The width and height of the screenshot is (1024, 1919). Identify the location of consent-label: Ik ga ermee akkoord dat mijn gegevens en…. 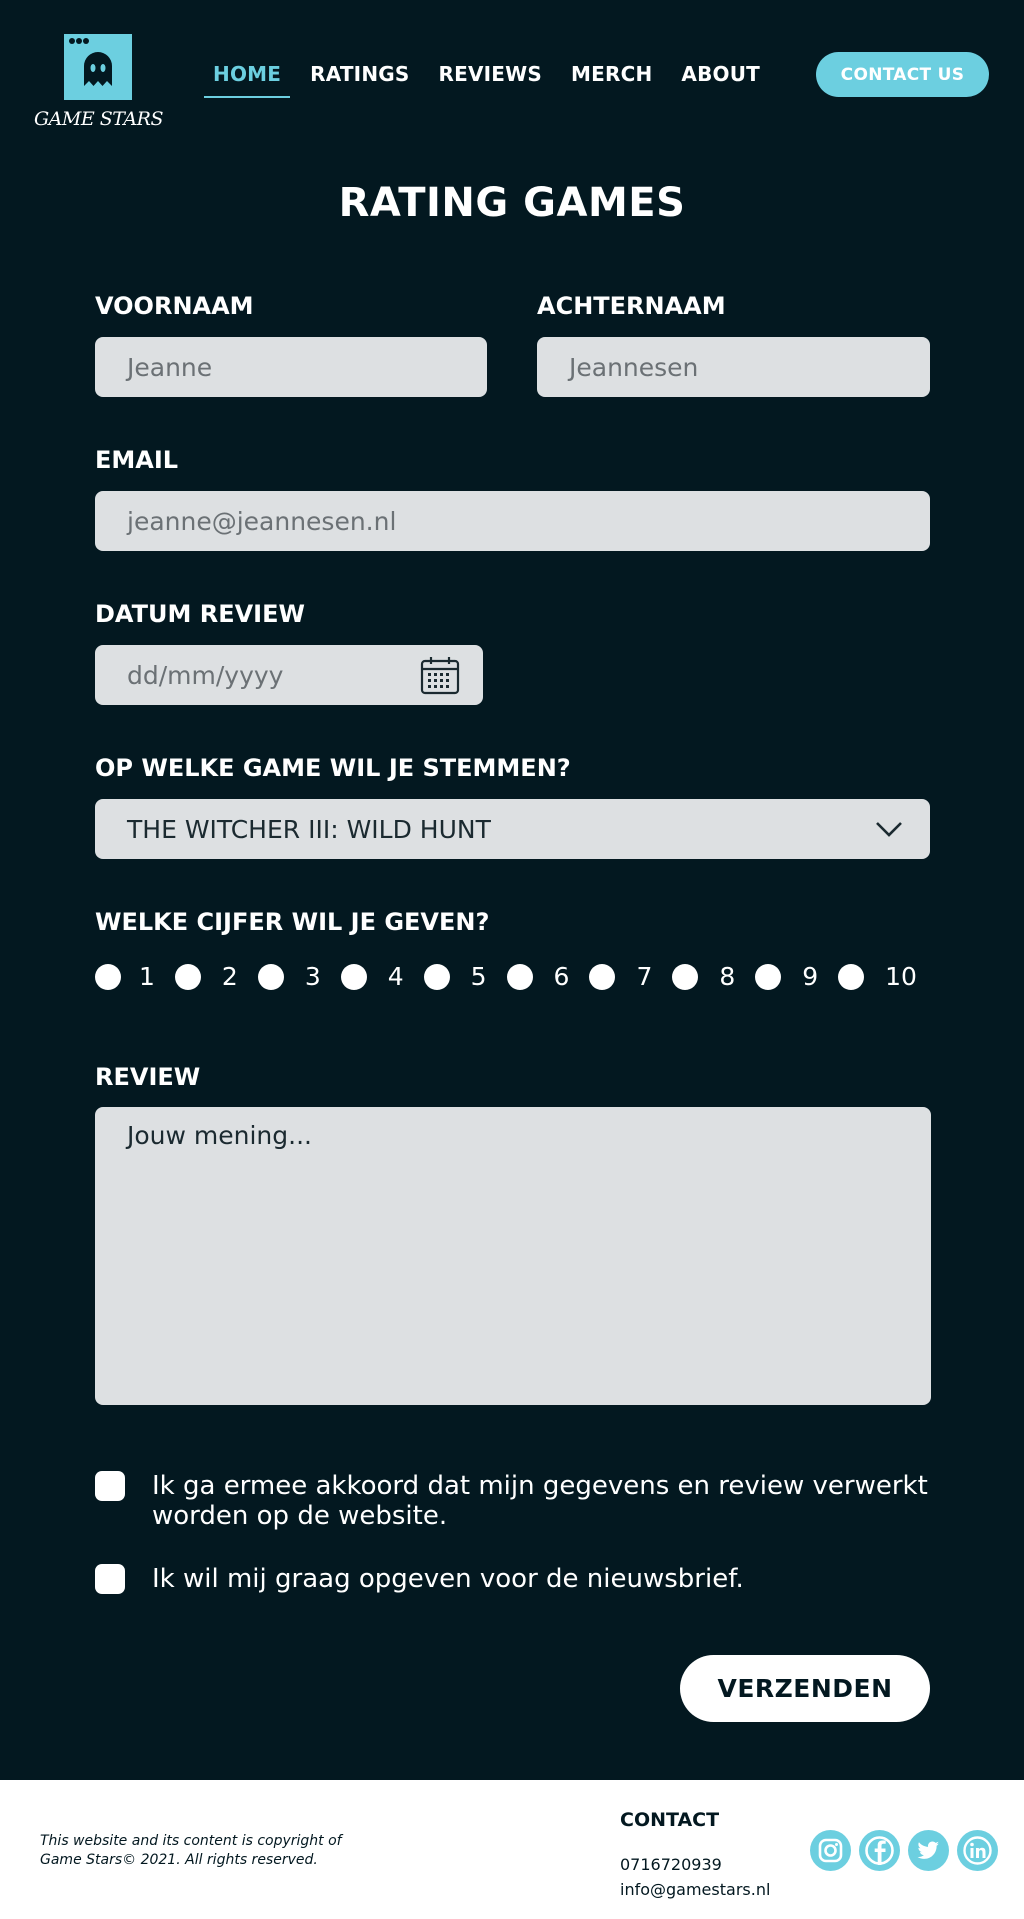
(540, 1501).